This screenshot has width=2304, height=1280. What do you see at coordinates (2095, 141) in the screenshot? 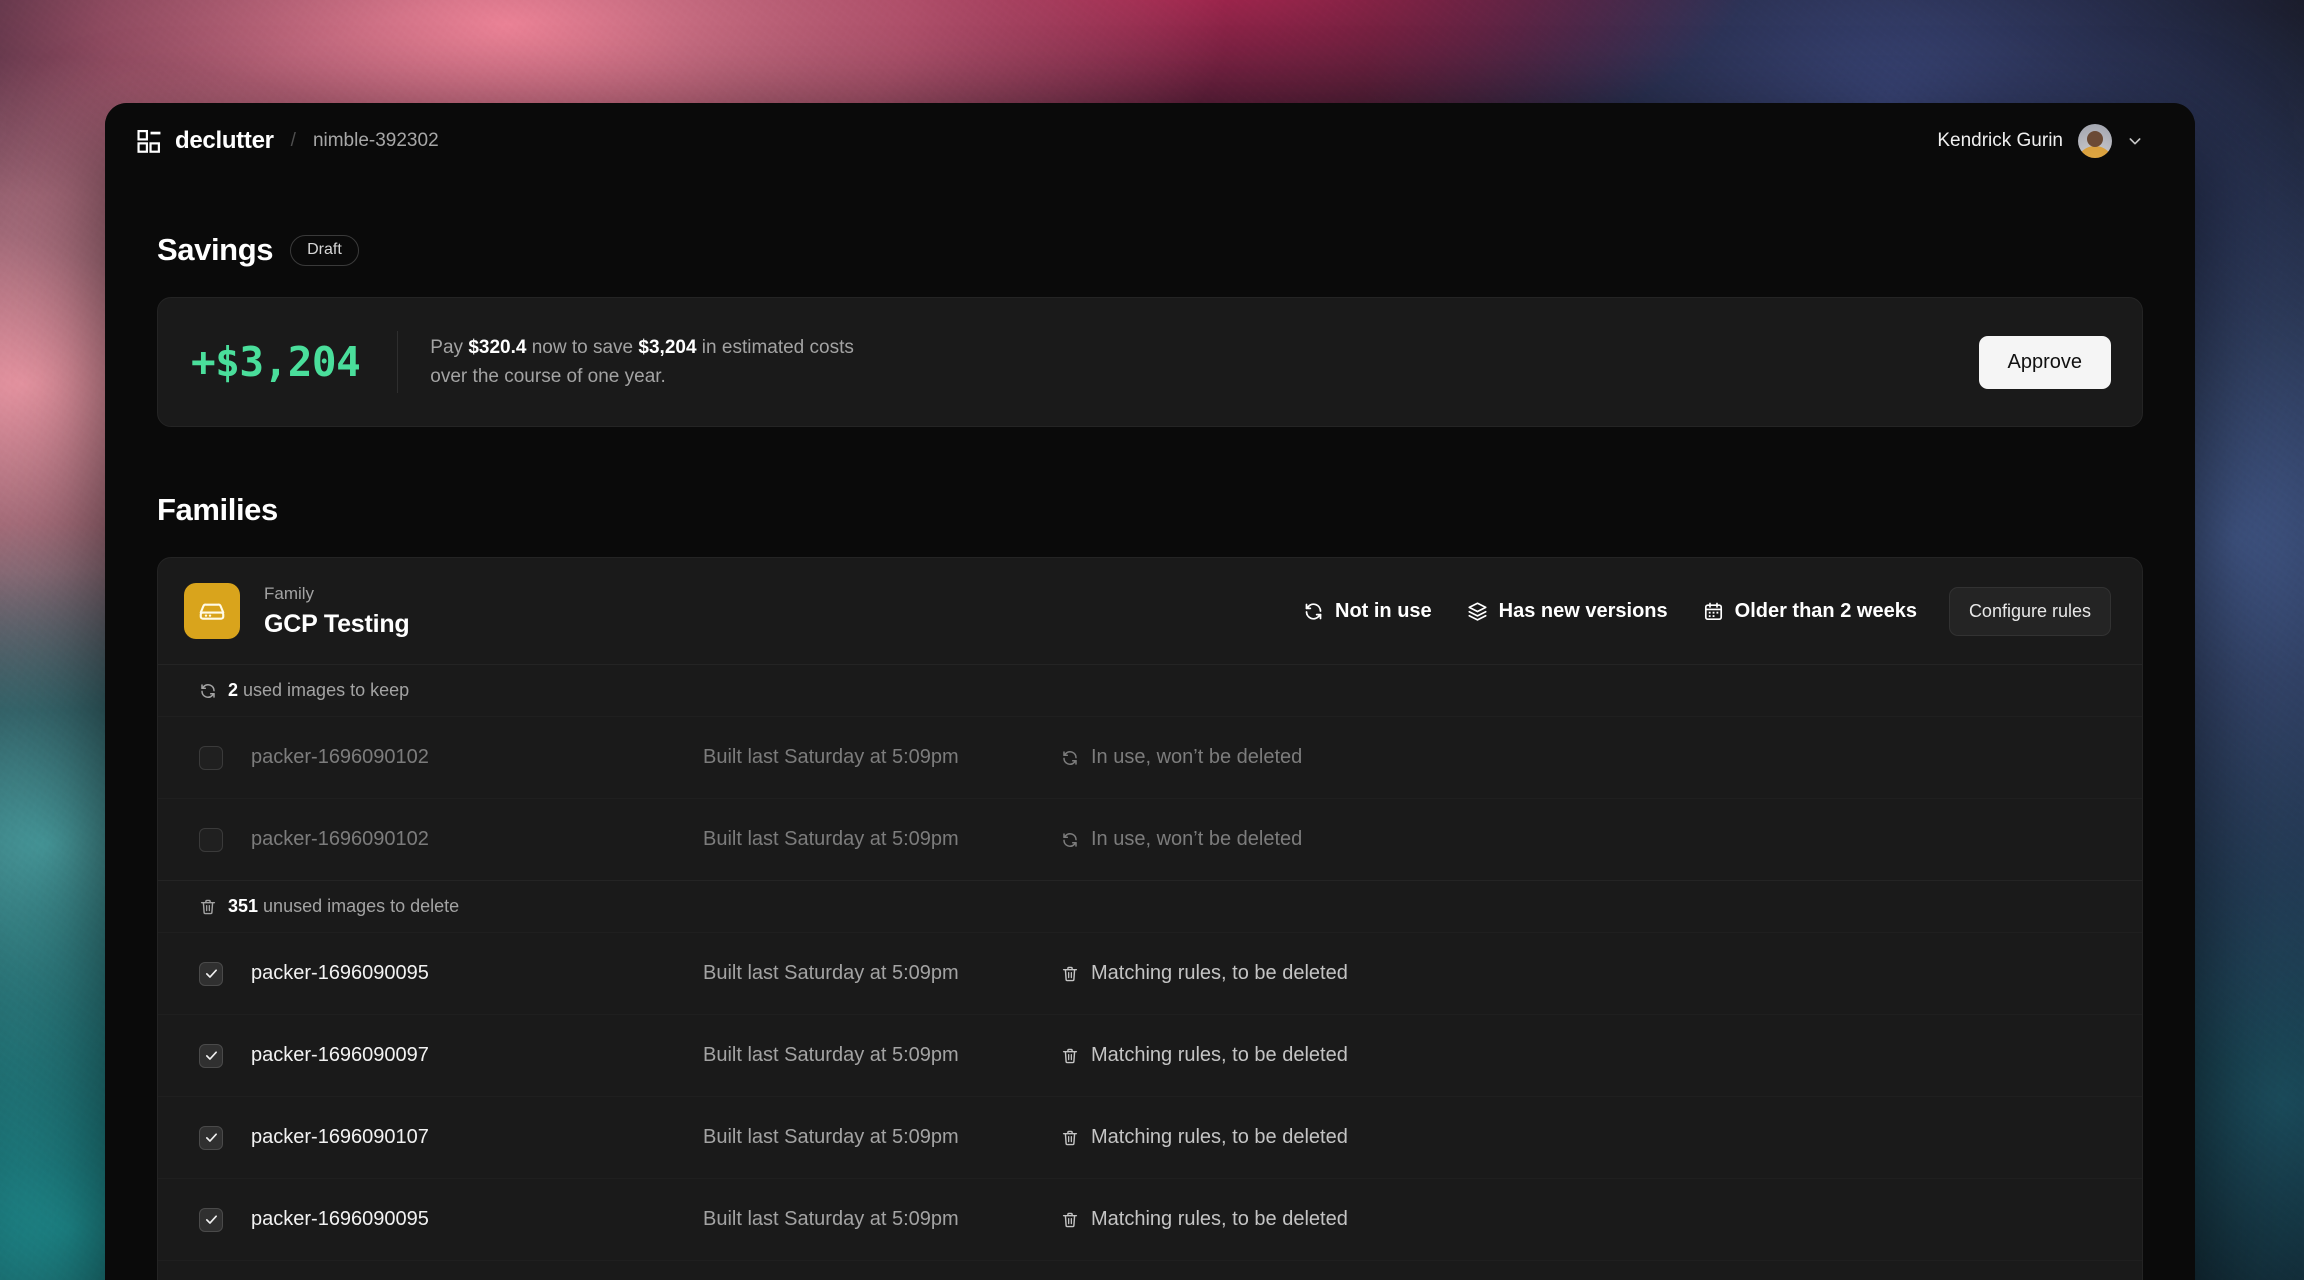
I see `avatar` at bounding box center [2095, 141].